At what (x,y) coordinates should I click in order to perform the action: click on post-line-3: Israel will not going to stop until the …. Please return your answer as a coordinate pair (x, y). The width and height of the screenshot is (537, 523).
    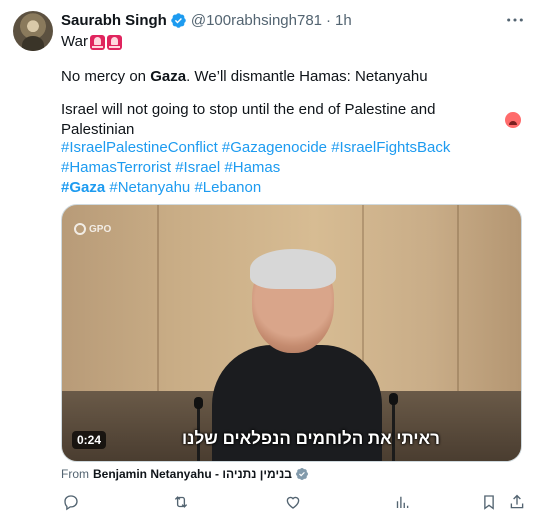
    Looking at the image, I should click on (291, 120).